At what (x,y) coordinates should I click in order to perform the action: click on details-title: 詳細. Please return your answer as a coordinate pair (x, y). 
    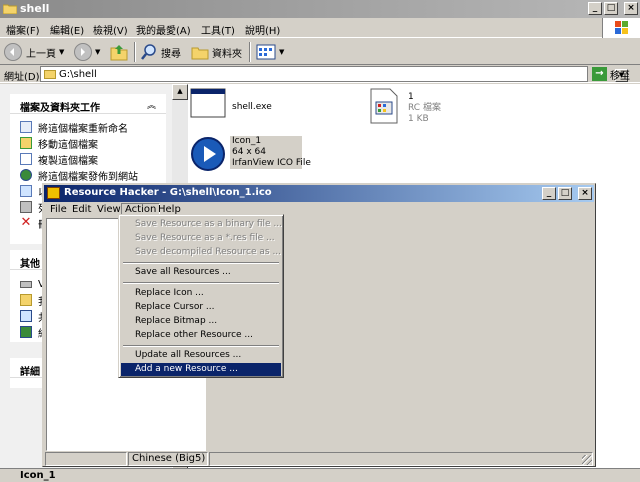
    Looking at the image, I should click on (30, 372).